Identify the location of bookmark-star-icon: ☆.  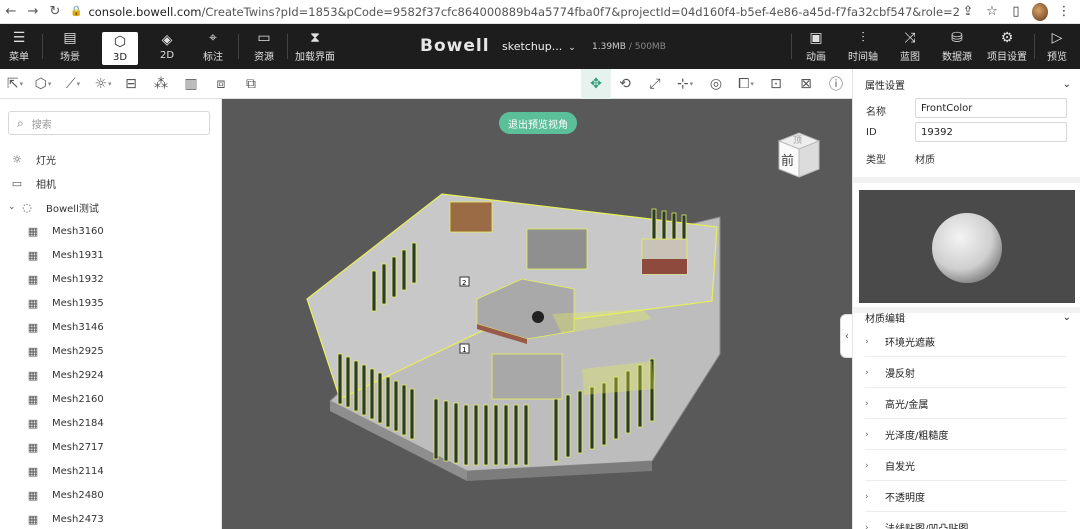
(992, 11).